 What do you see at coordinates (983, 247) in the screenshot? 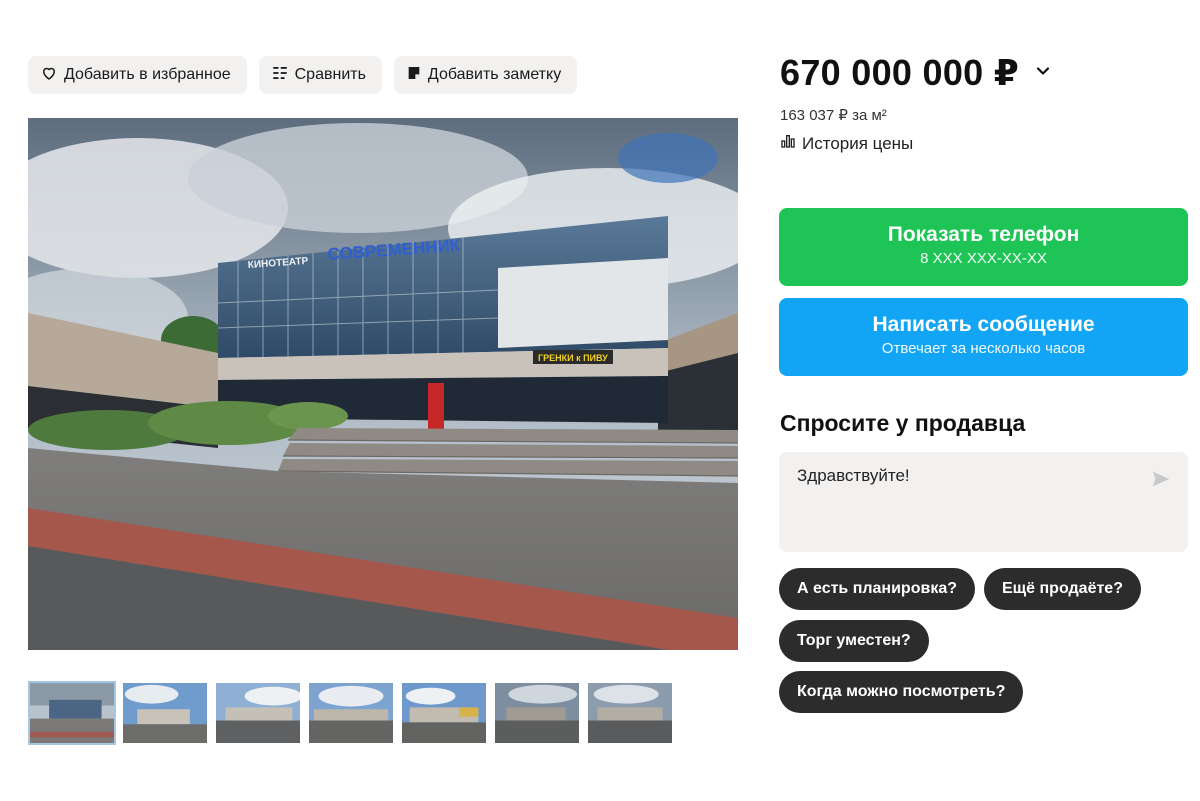
I see `show-phone-button: Показать телефон 8 XXX XXX-XX-XX` at bounding box center [983, 247].